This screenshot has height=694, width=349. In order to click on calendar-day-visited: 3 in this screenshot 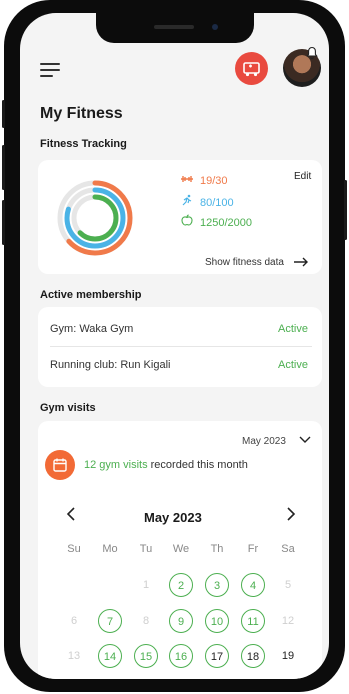, I will do `click(217, 585)`.